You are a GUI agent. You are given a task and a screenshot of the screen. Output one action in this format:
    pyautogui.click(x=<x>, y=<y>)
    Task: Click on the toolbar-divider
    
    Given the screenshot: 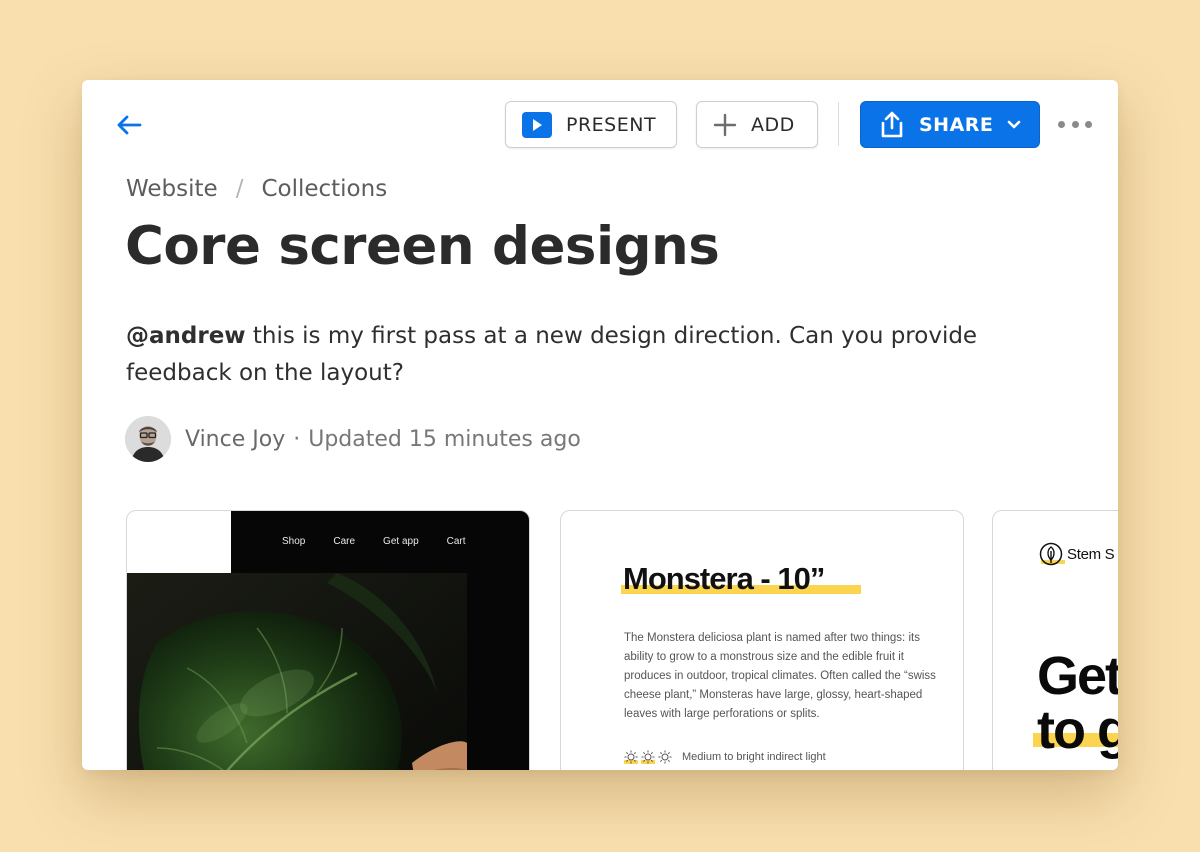 What is the action you would take?
    pyautogui.click(x=838, y=124)
    